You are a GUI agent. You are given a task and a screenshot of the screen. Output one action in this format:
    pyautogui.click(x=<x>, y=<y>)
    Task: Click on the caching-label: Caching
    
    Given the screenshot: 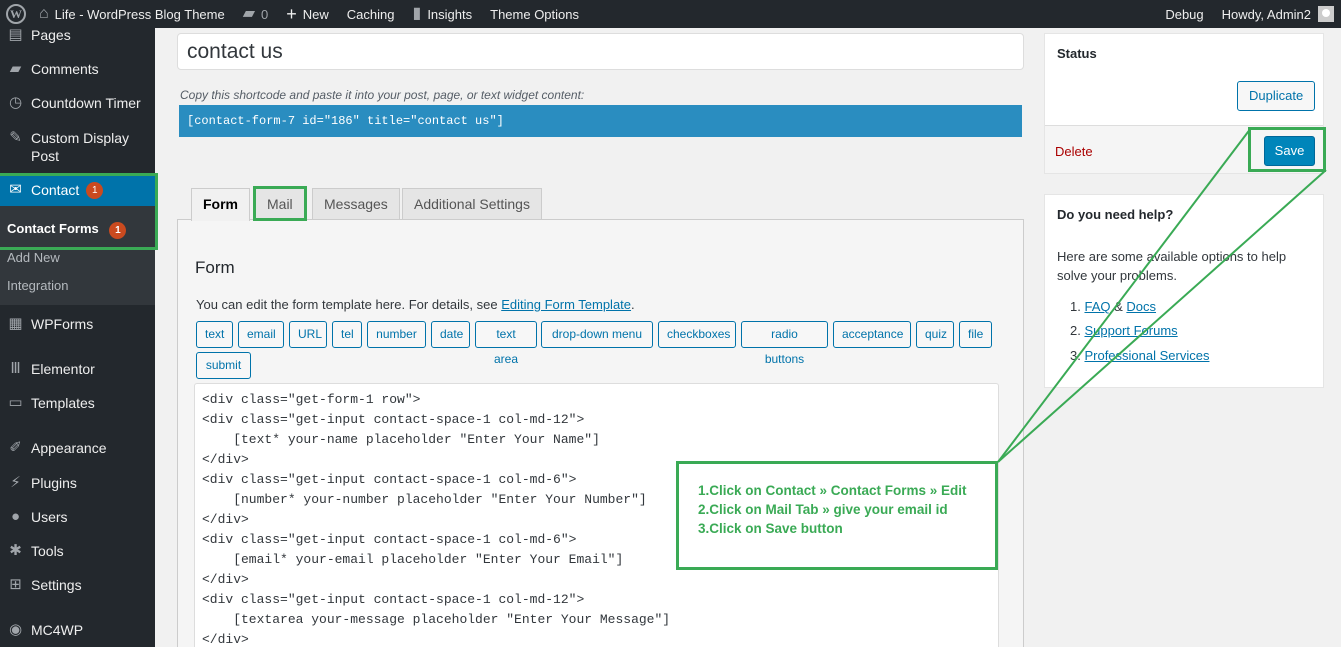 What is the action you would take?
    pyautogui.click(x=370, y=14)
    